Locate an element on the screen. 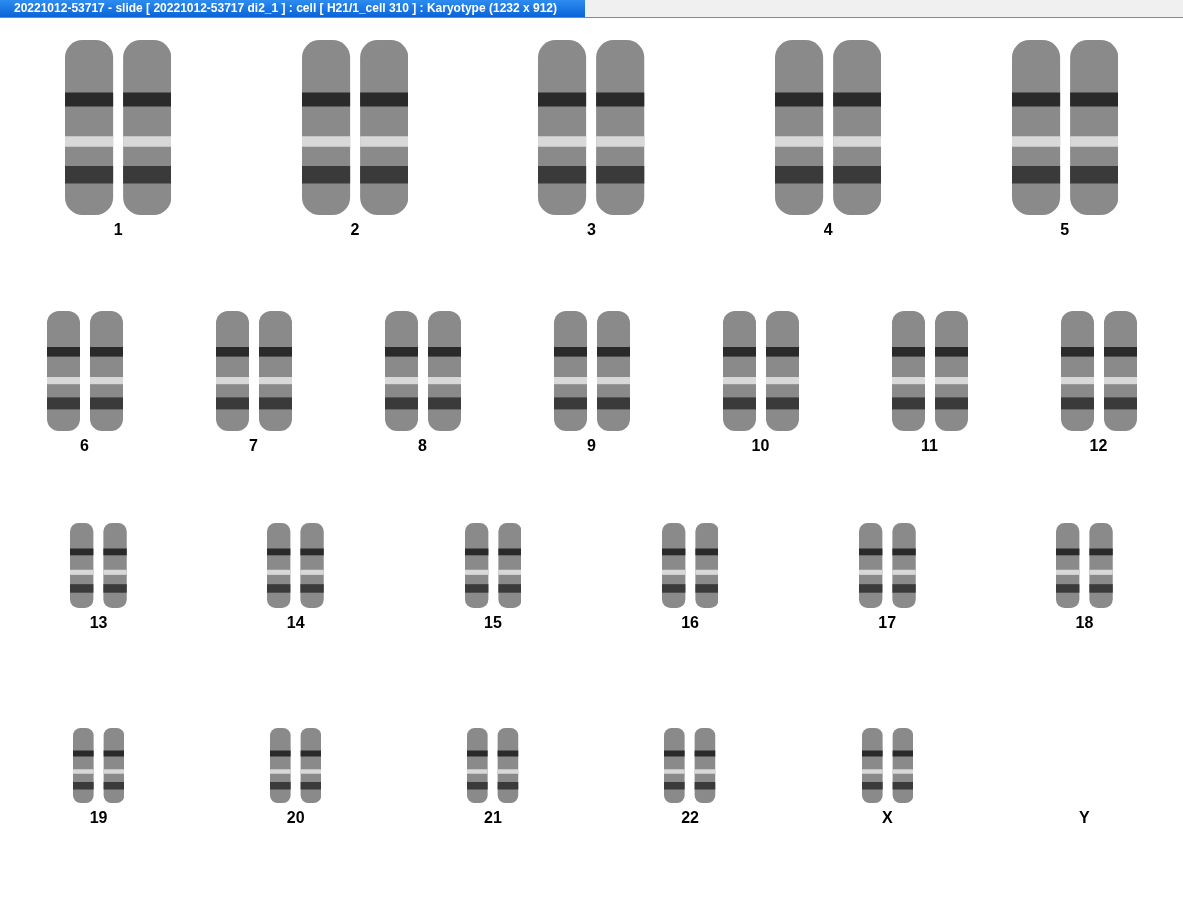 The image size is (1183, 897). chromosome-label: 8 is located at coordinates (422, 446).